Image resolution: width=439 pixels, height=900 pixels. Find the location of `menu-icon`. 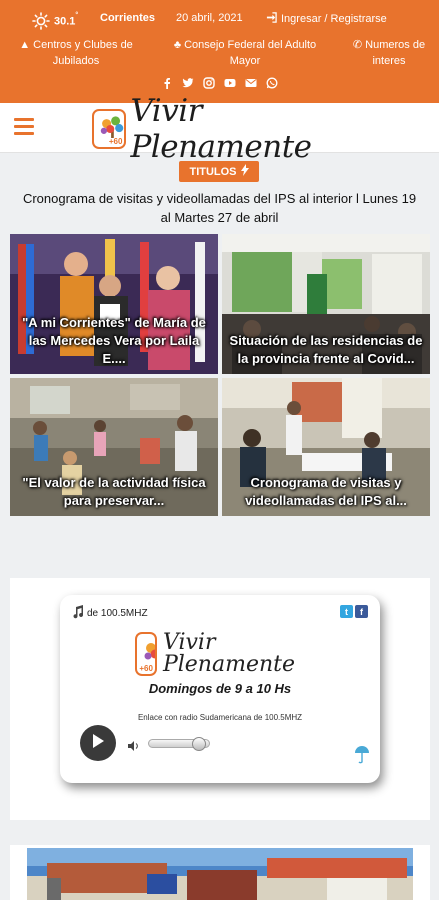

menu-icon is located at coordinates (24, 127).